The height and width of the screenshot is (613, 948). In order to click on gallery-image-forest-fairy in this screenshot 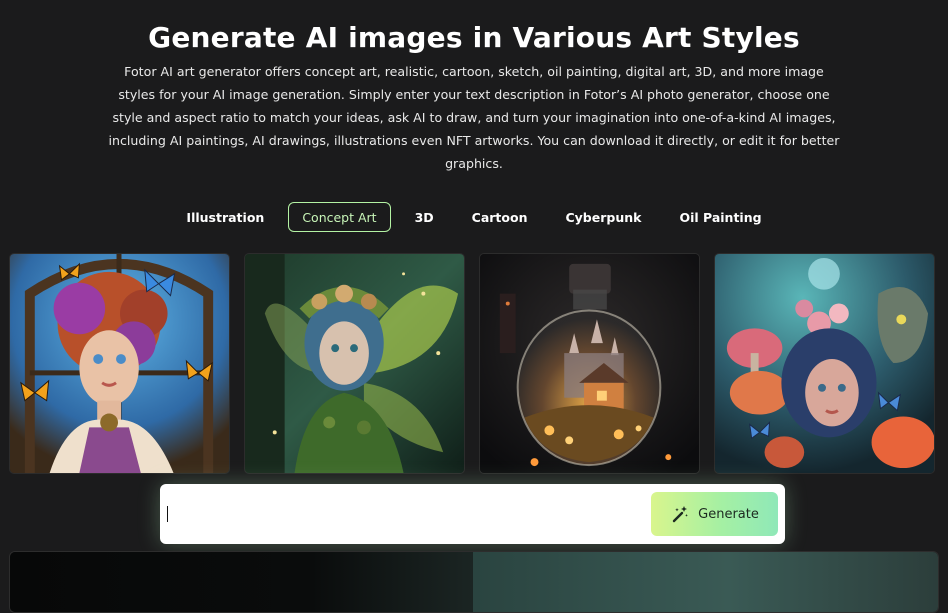, I will do `click(354, 363)`.